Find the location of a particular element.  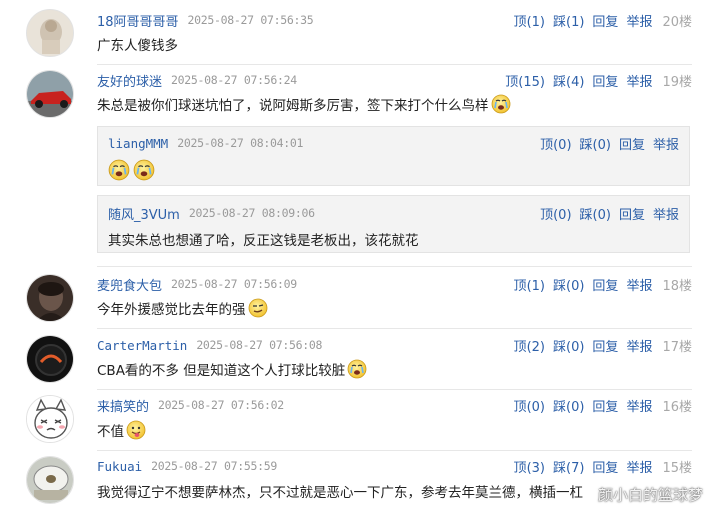

username: 18阿哥哥哥哥 is located at coordinates (138, 20).